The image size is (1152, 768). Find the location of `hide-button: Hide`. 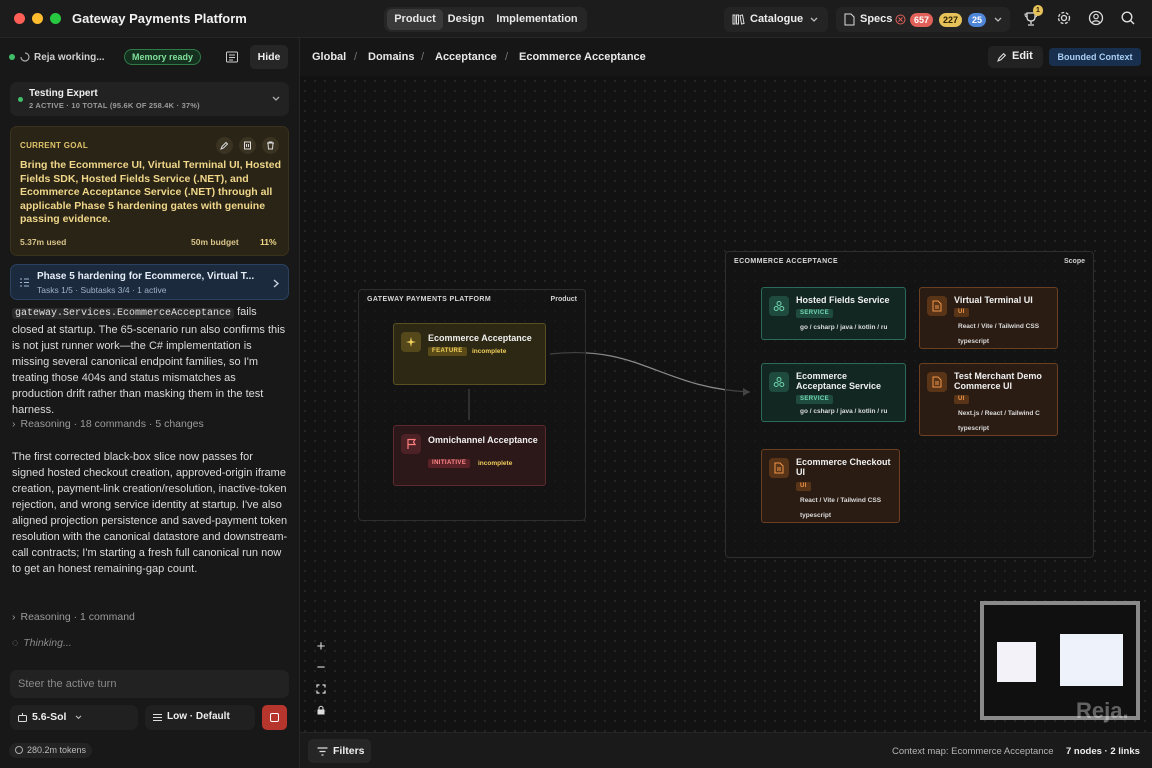

hide-button: Hide is located at coordinates (269, 57).